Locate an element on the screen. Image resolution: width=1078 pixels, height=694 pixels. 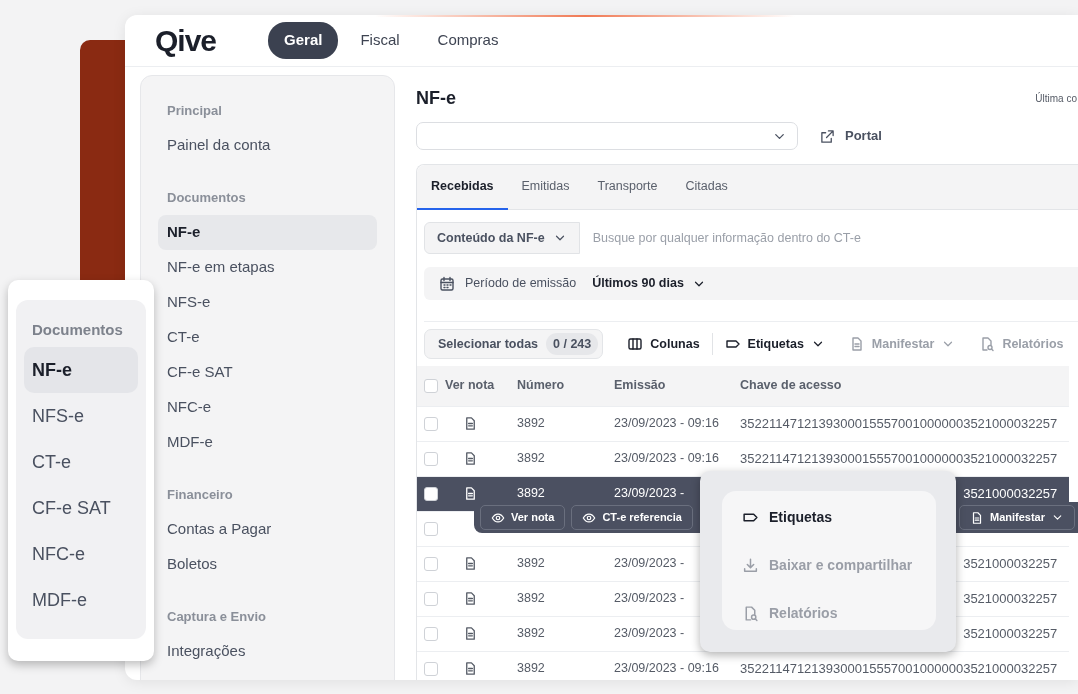
selection-count: 0 / 243 is located at coordinates (572, 344).